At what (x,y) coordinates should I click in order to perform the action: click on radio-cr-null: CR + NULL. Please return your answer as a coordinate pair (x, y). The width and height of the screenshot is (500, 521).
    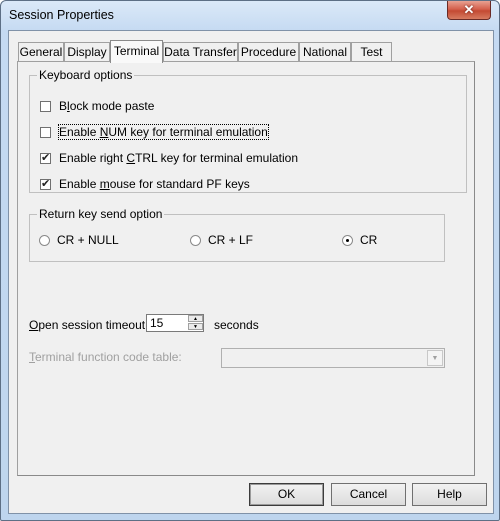
    Looking at the image, I should click on (79, 240).